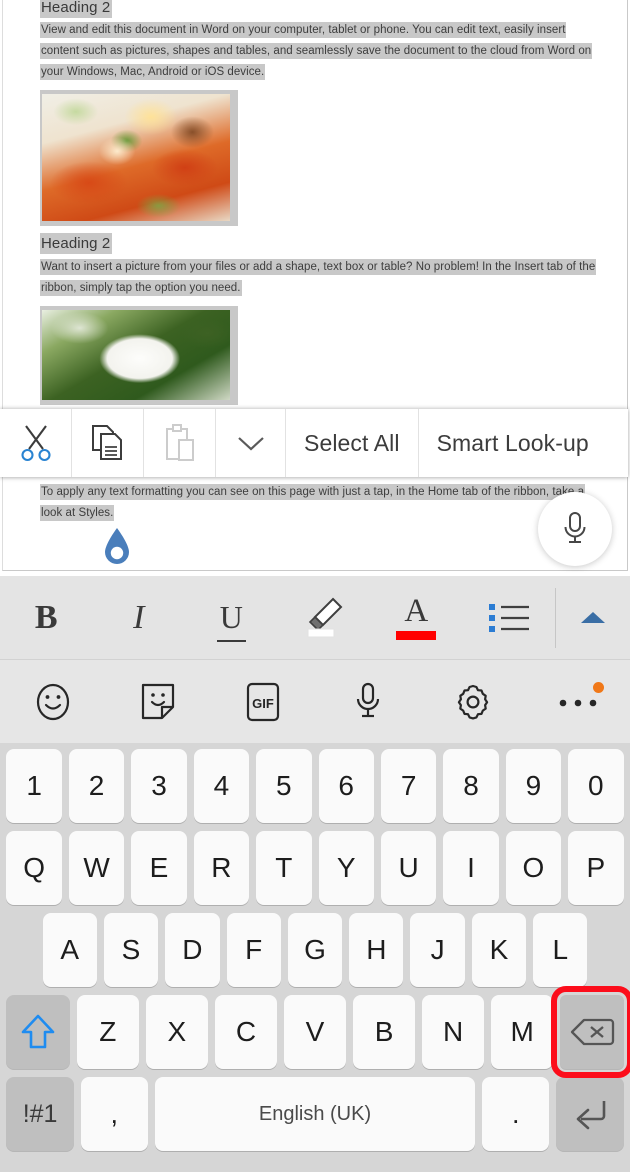 The image size is (630, 1172). What do you see at coordinates (346, 786) in the screenshot?
I see `key-6: 6` at bounding box center [346, 786].